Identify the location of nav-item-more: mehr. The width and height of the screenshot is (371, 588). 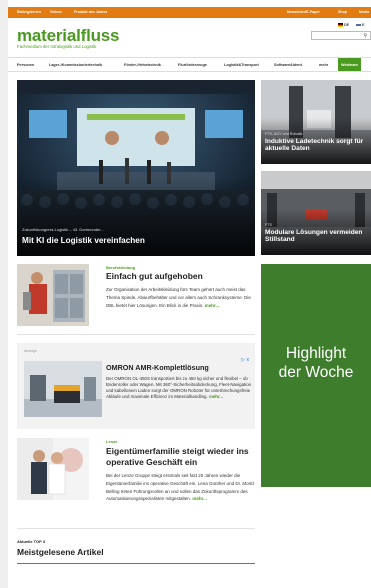
(323, 65).